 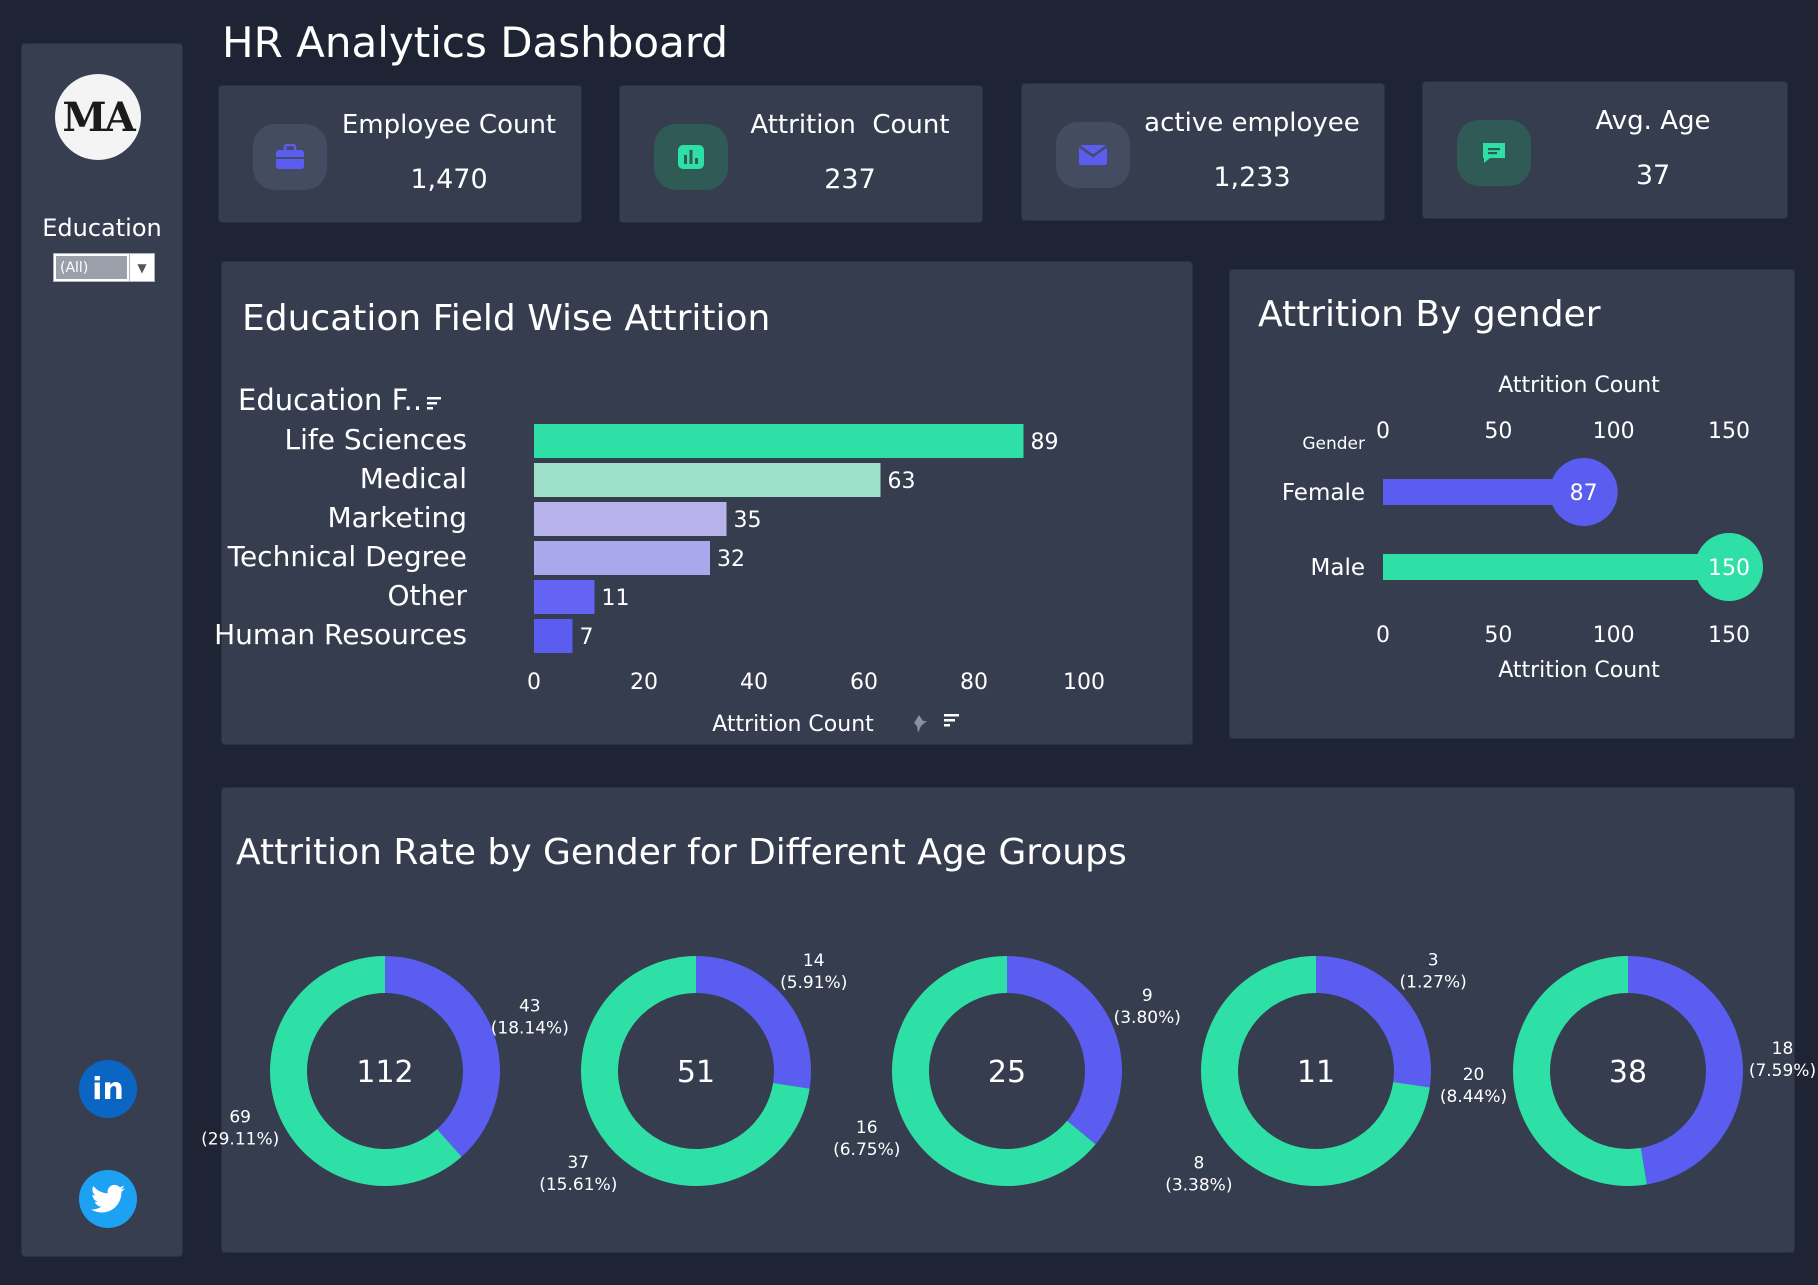 What do you see at coordinates (1093, 155) in the screenshot?
I see `envelope-icon` at bounding box center [1093, 155].